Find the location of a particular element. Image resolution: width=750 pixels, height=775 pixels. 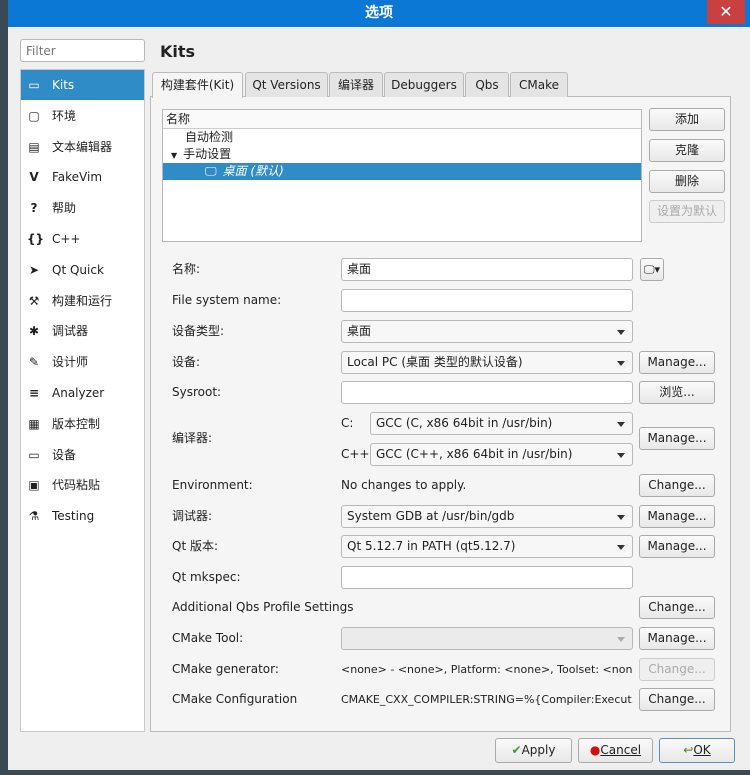

flask-icon: ⚗ is located at coordinates (34, 516).